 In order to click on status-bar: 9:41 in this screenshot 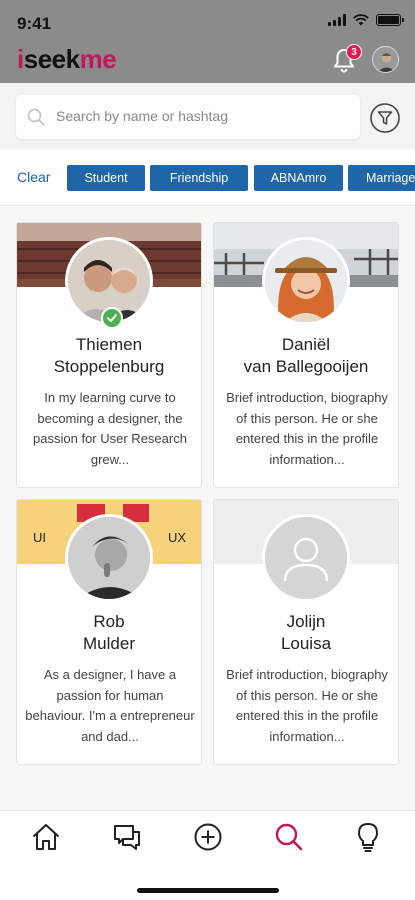, I will do `click(207, 20)`.